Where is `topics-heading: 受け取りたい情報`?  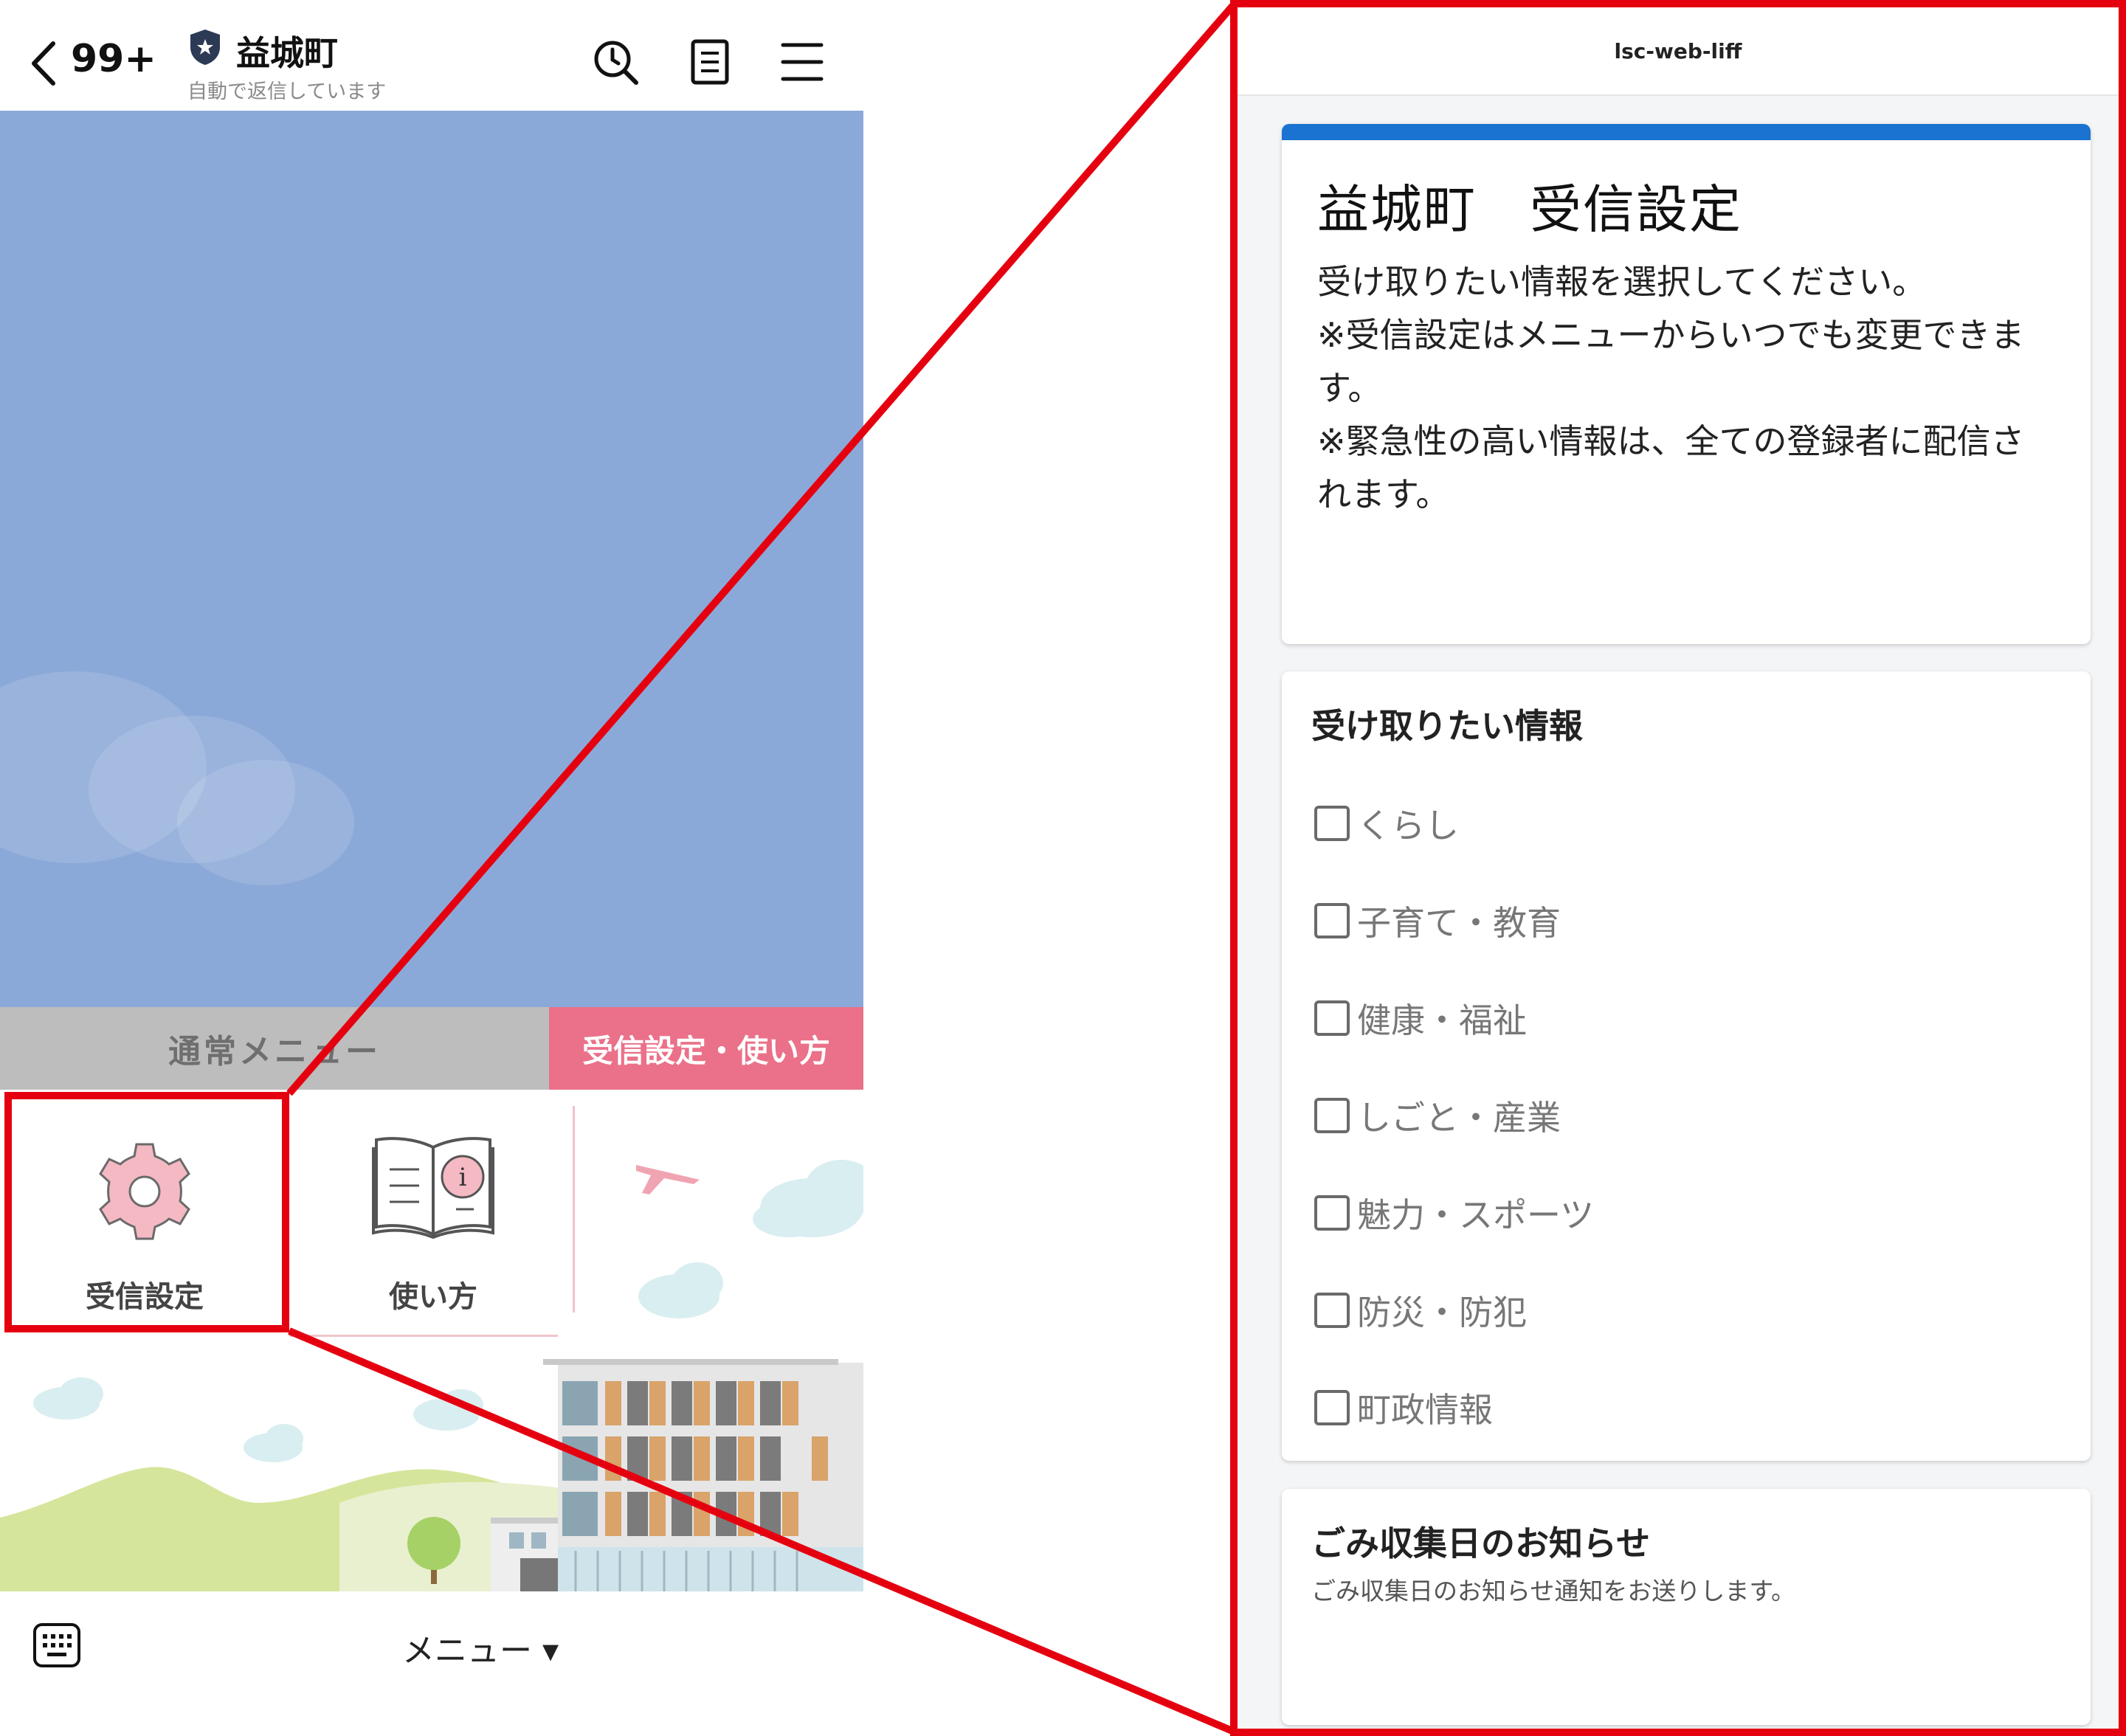
topics-heading: 受け取りたい情報 is located at coordinates (1447, 726).